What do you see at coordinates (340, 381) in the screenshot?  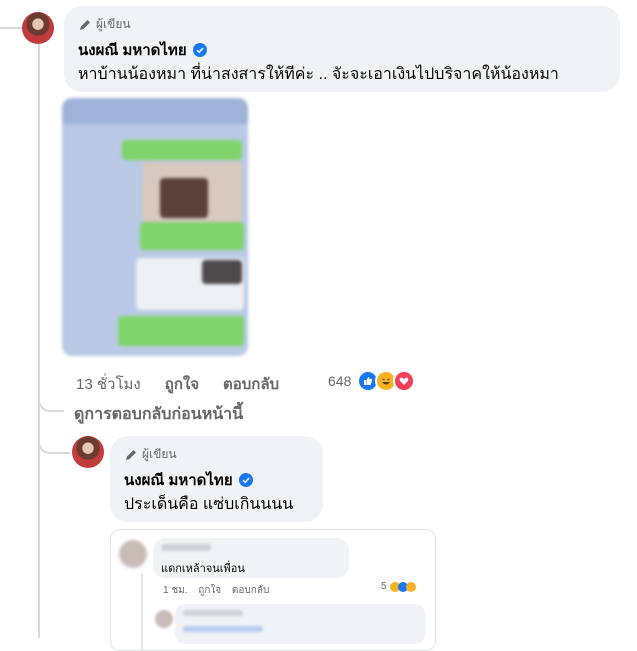 I see `reaction-count: 648` at bounding box center [340, 381].